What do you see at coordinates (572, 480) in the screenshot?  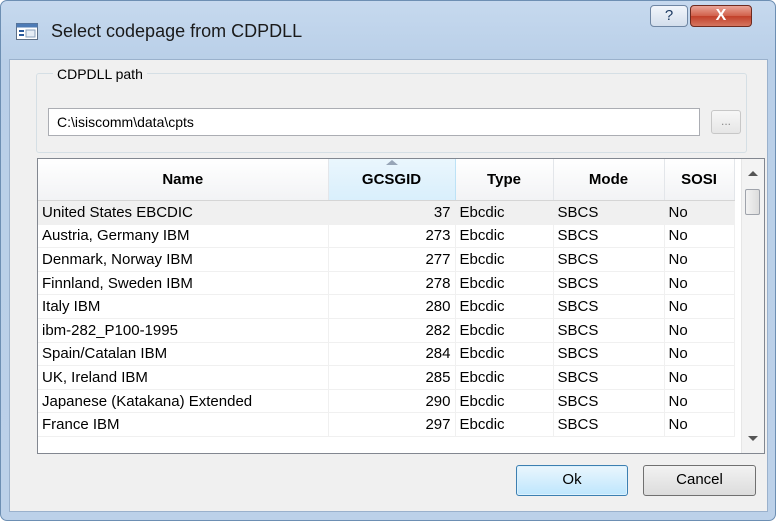 I see `ok-button: Ok` at bounding box center [572, 480].